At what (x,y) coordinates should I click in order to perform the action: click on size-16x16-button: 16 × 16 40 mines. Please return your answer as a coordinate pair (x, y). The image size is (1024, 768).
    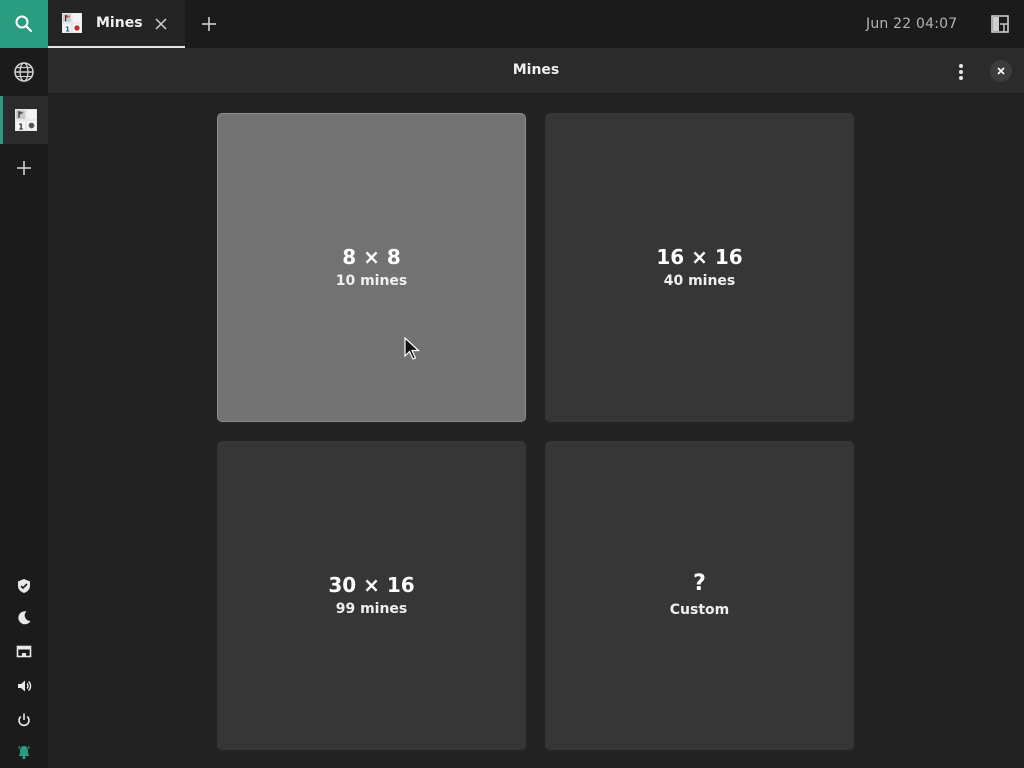
    Looking at the image, I should click on (699, 267).